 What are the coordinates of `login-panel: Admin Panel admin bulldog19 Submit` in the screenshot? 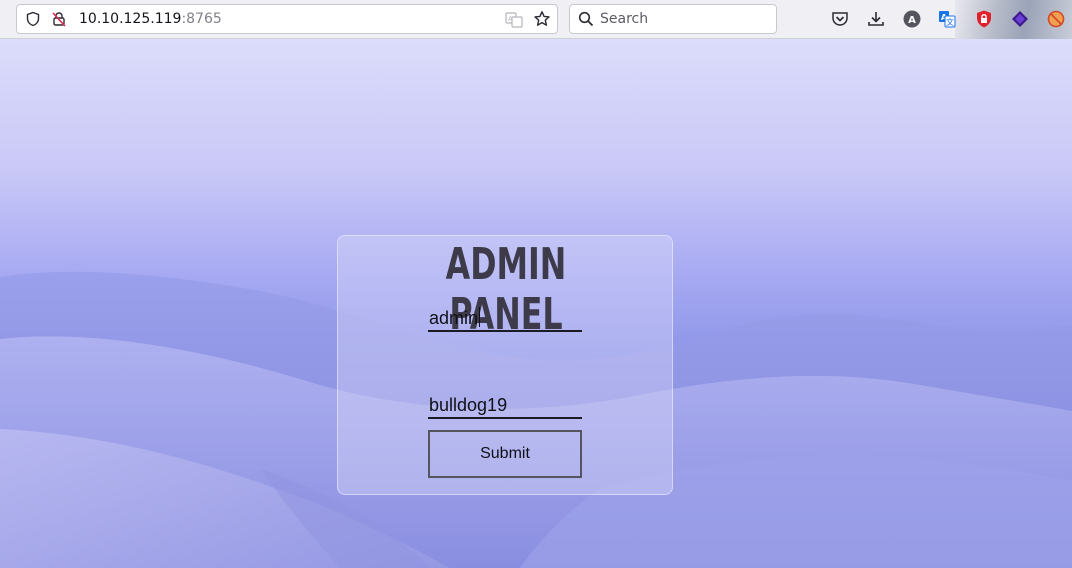 It's located at (505, 365).